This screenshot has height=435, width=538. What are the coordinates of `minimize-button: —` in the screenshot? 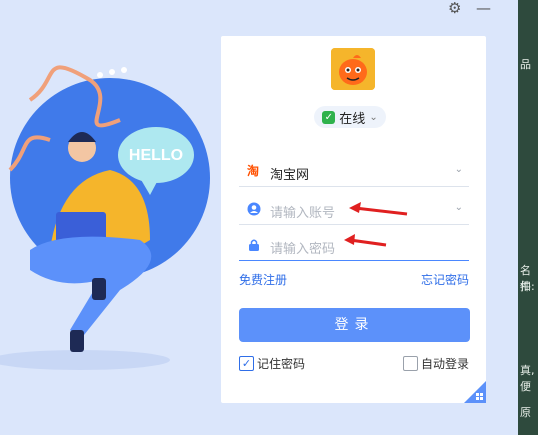 It's located at (483, 8).